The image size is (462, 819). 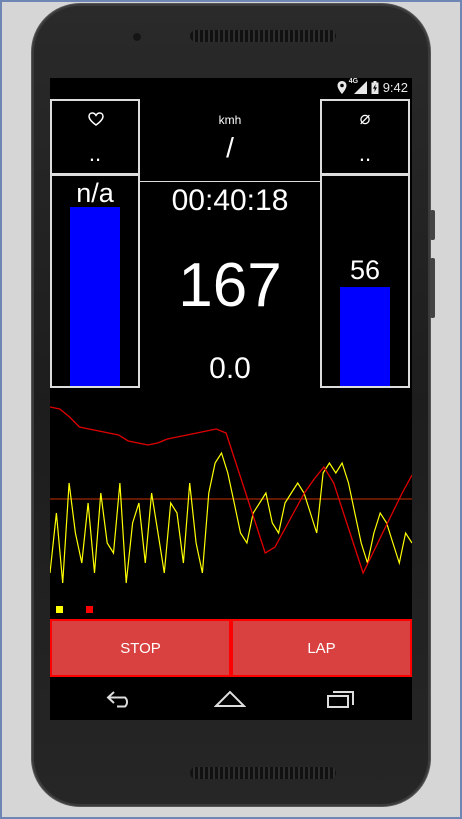 What do you see at coordinates (395, 87) in the screenshot?
I see `status-time: 9:42` at bounding box center [395, 87].